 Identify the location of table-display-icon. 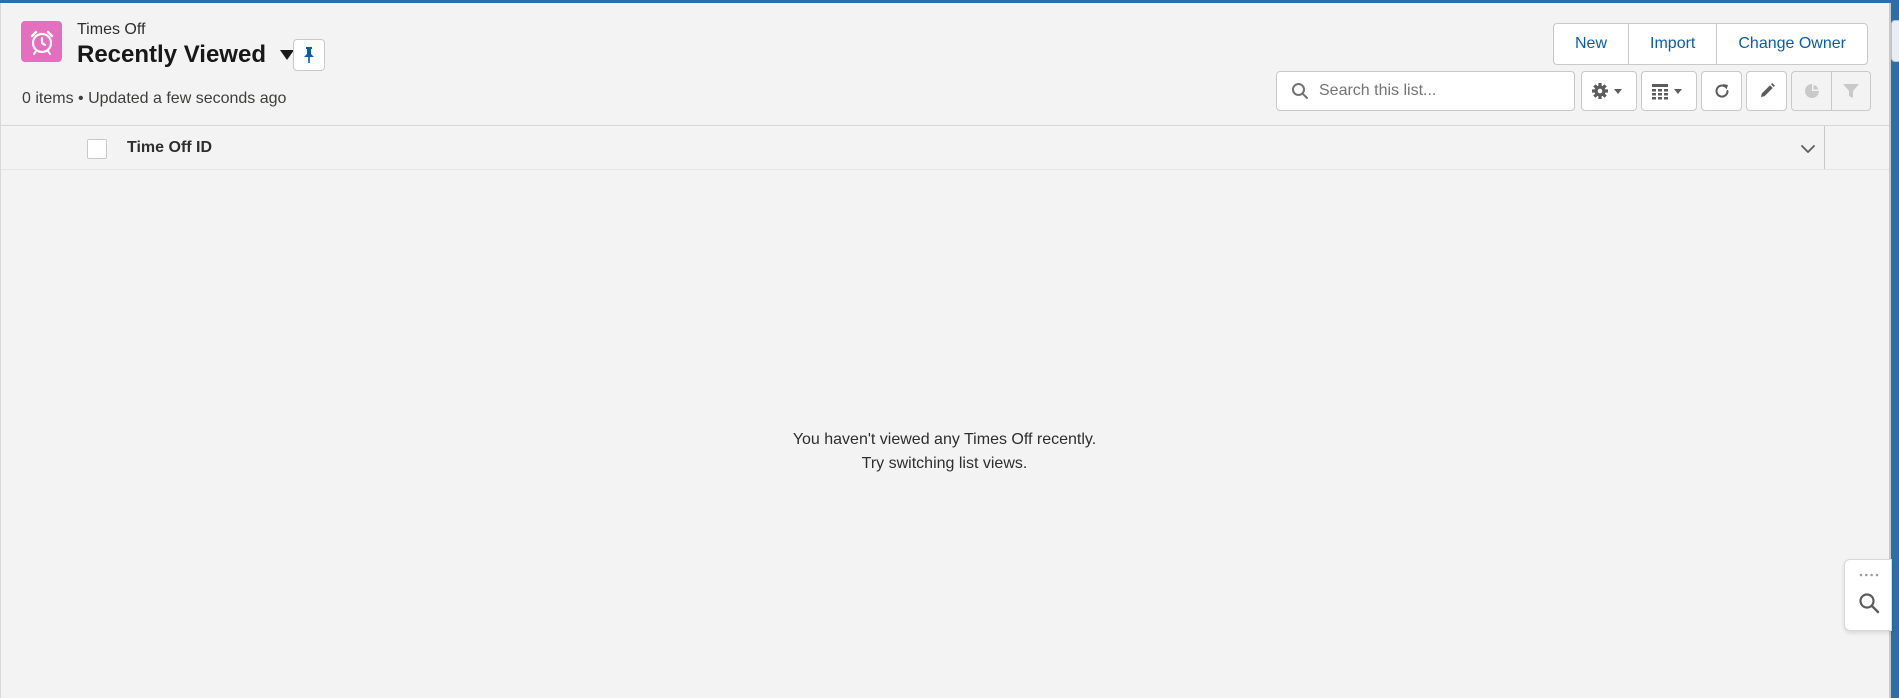
(1667, 92).